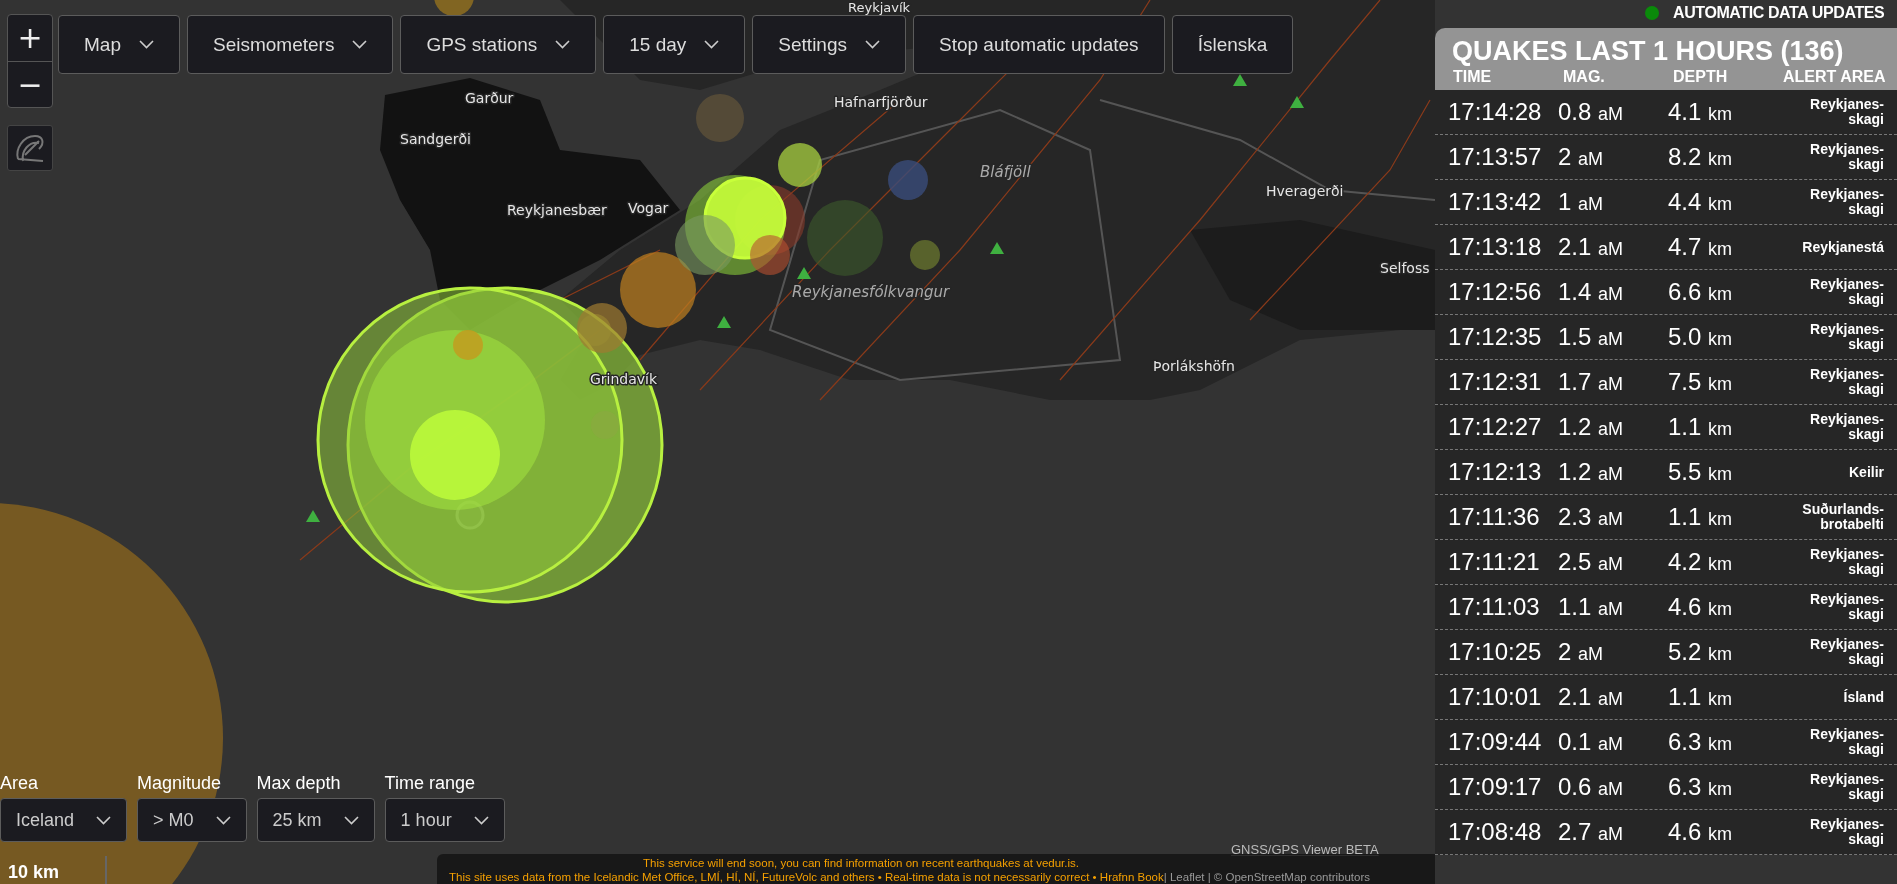  I want to click on column-header: MAG., so click(1584, 77).